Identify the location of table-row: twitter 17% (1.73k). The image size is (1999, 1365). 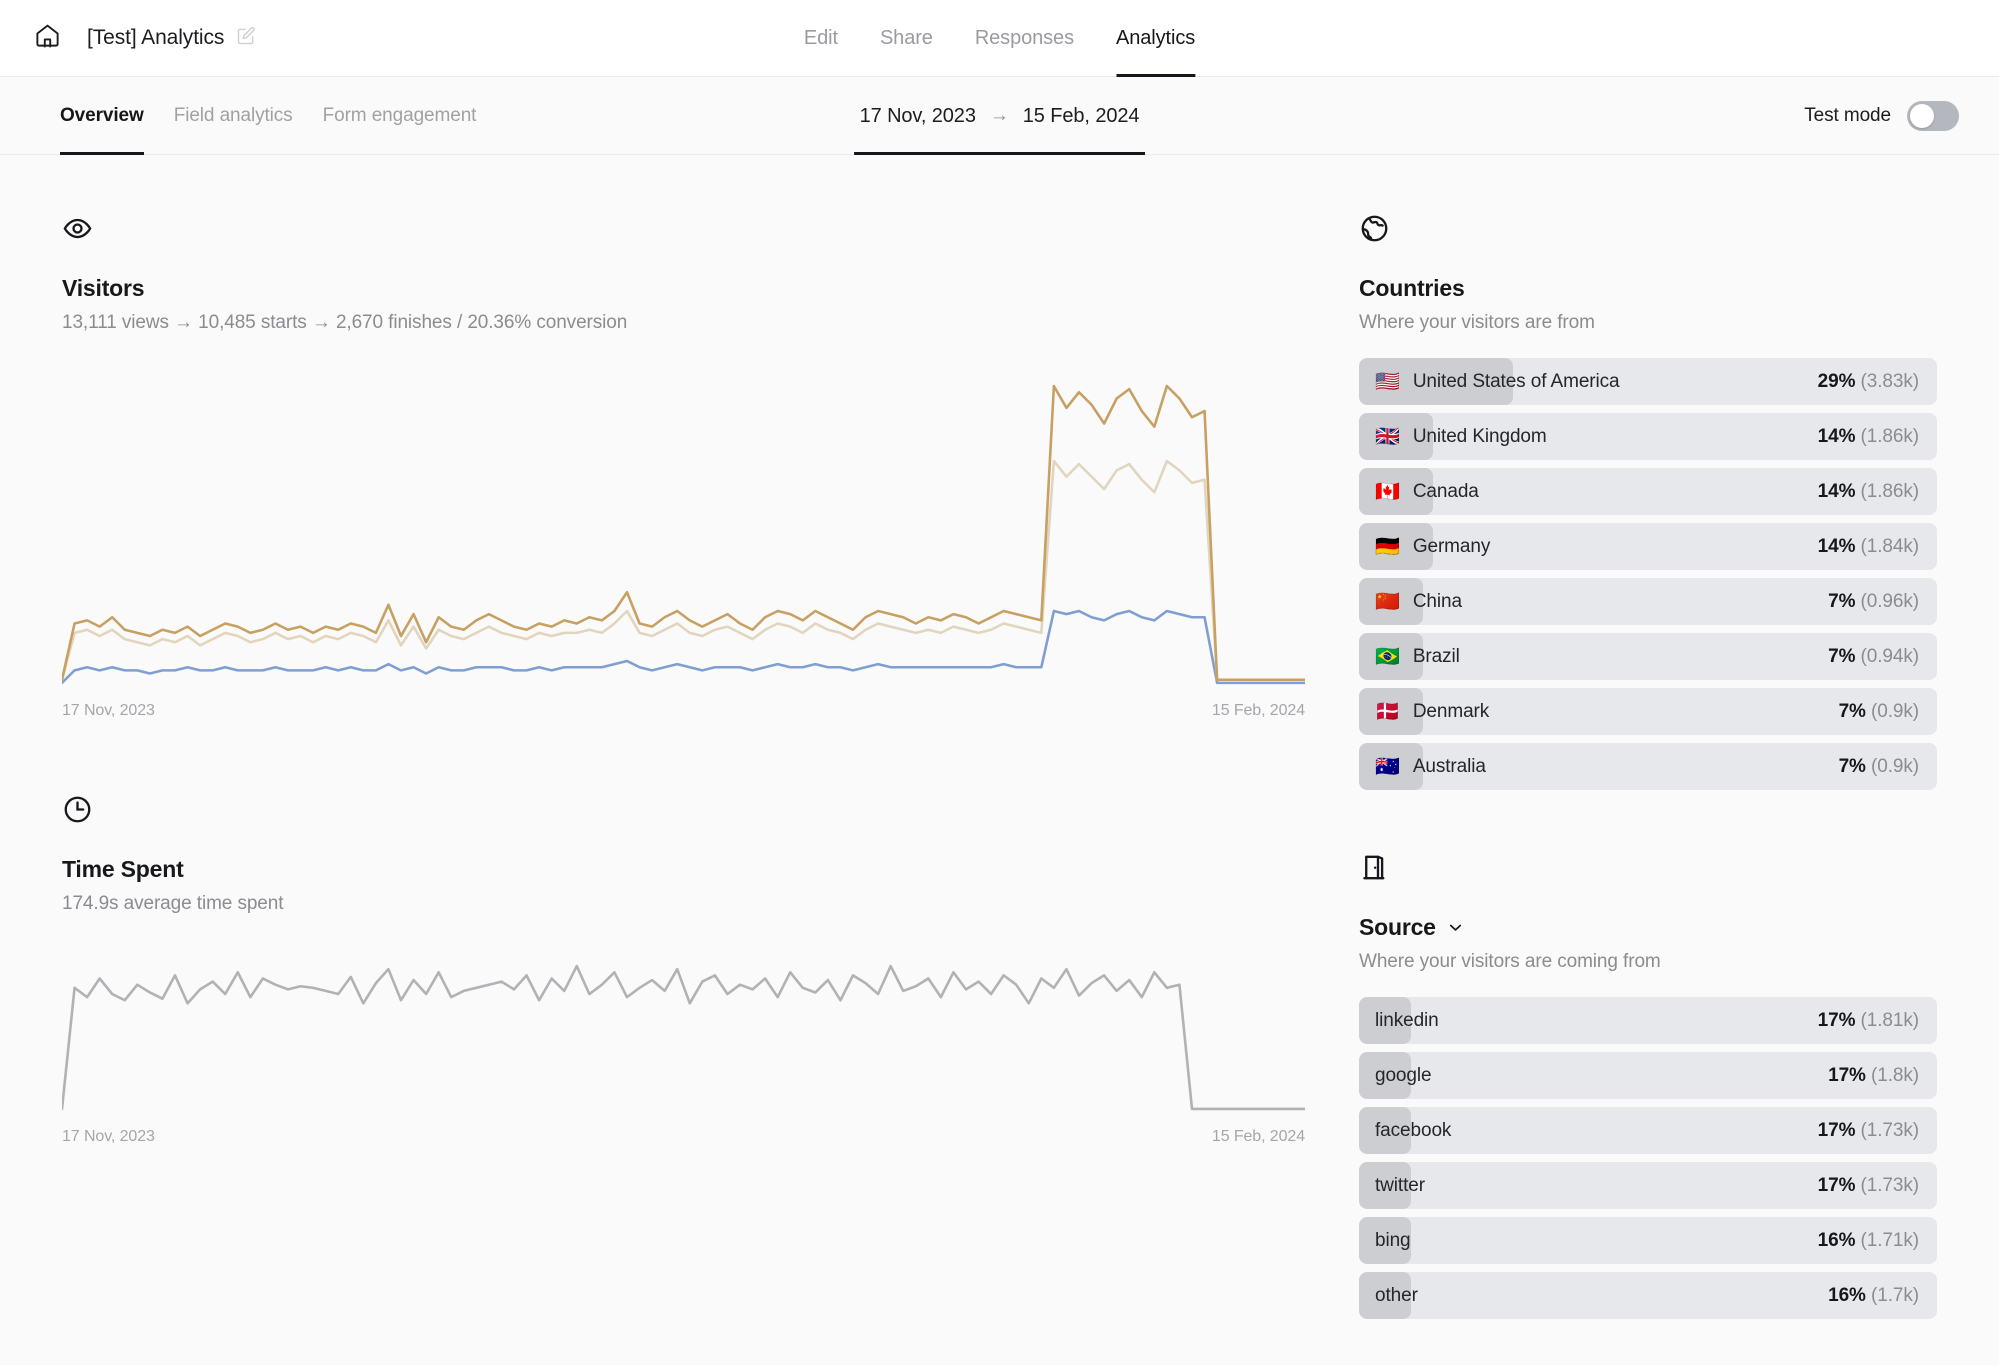
(1648, 1185).